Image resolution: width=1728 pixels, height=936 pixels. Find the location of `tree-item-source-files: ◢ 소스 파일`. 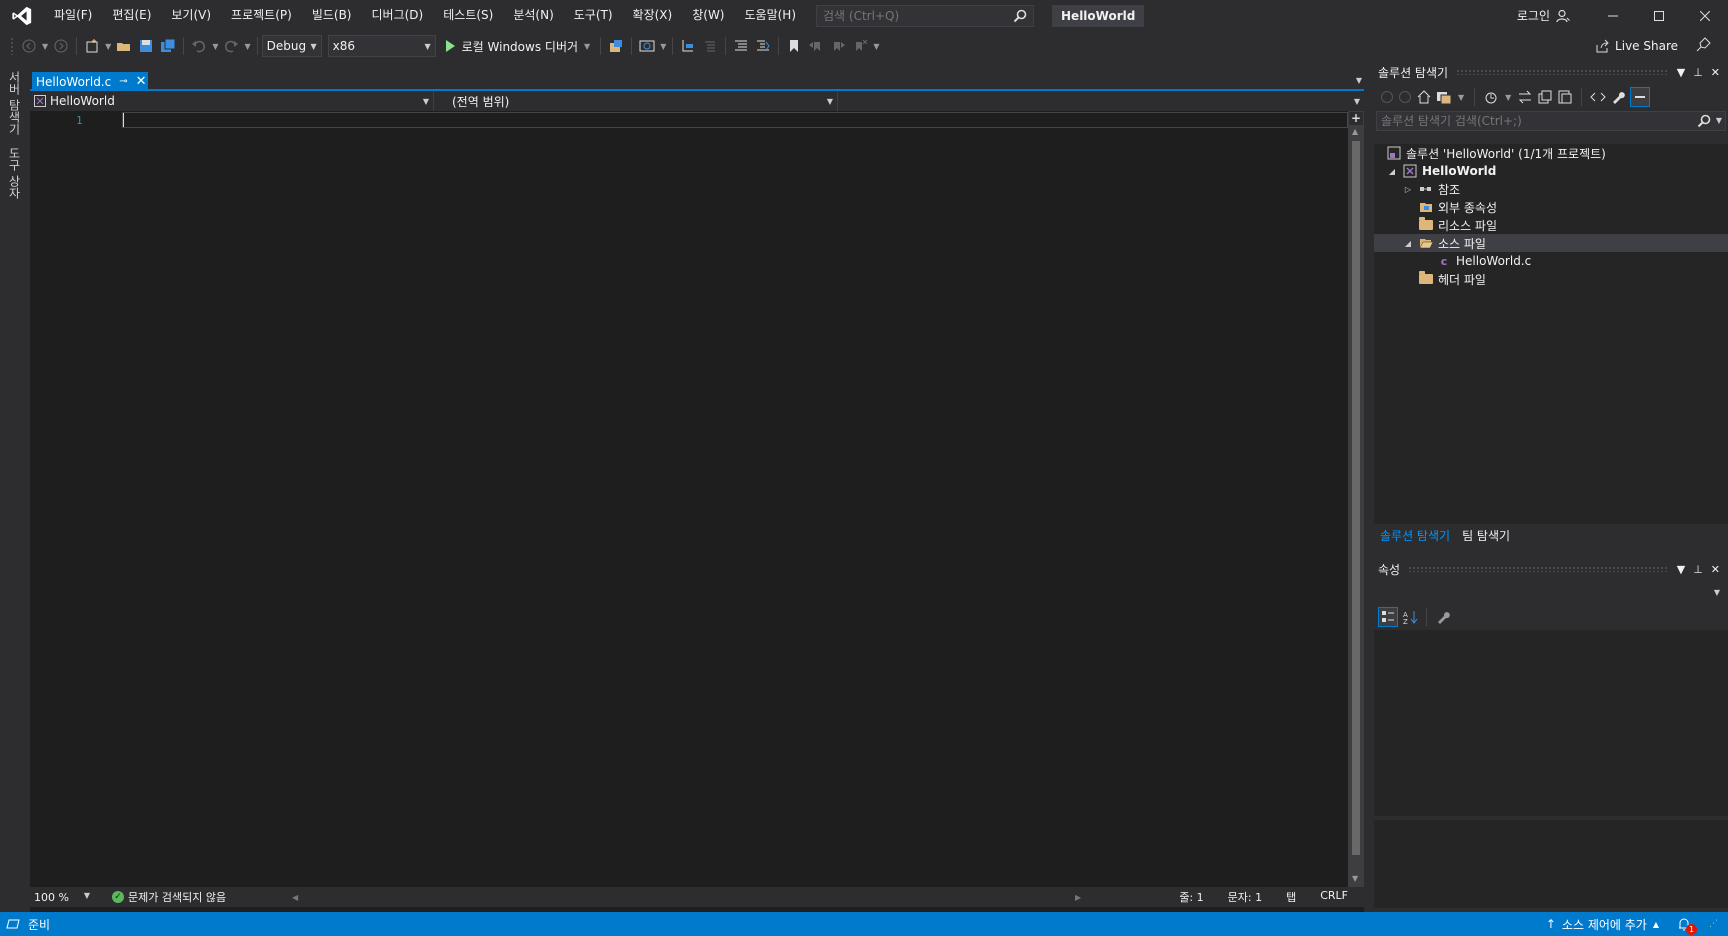

tree-item-source-files: ◢ 소스 파일 is located at coordinates (1551, 243).